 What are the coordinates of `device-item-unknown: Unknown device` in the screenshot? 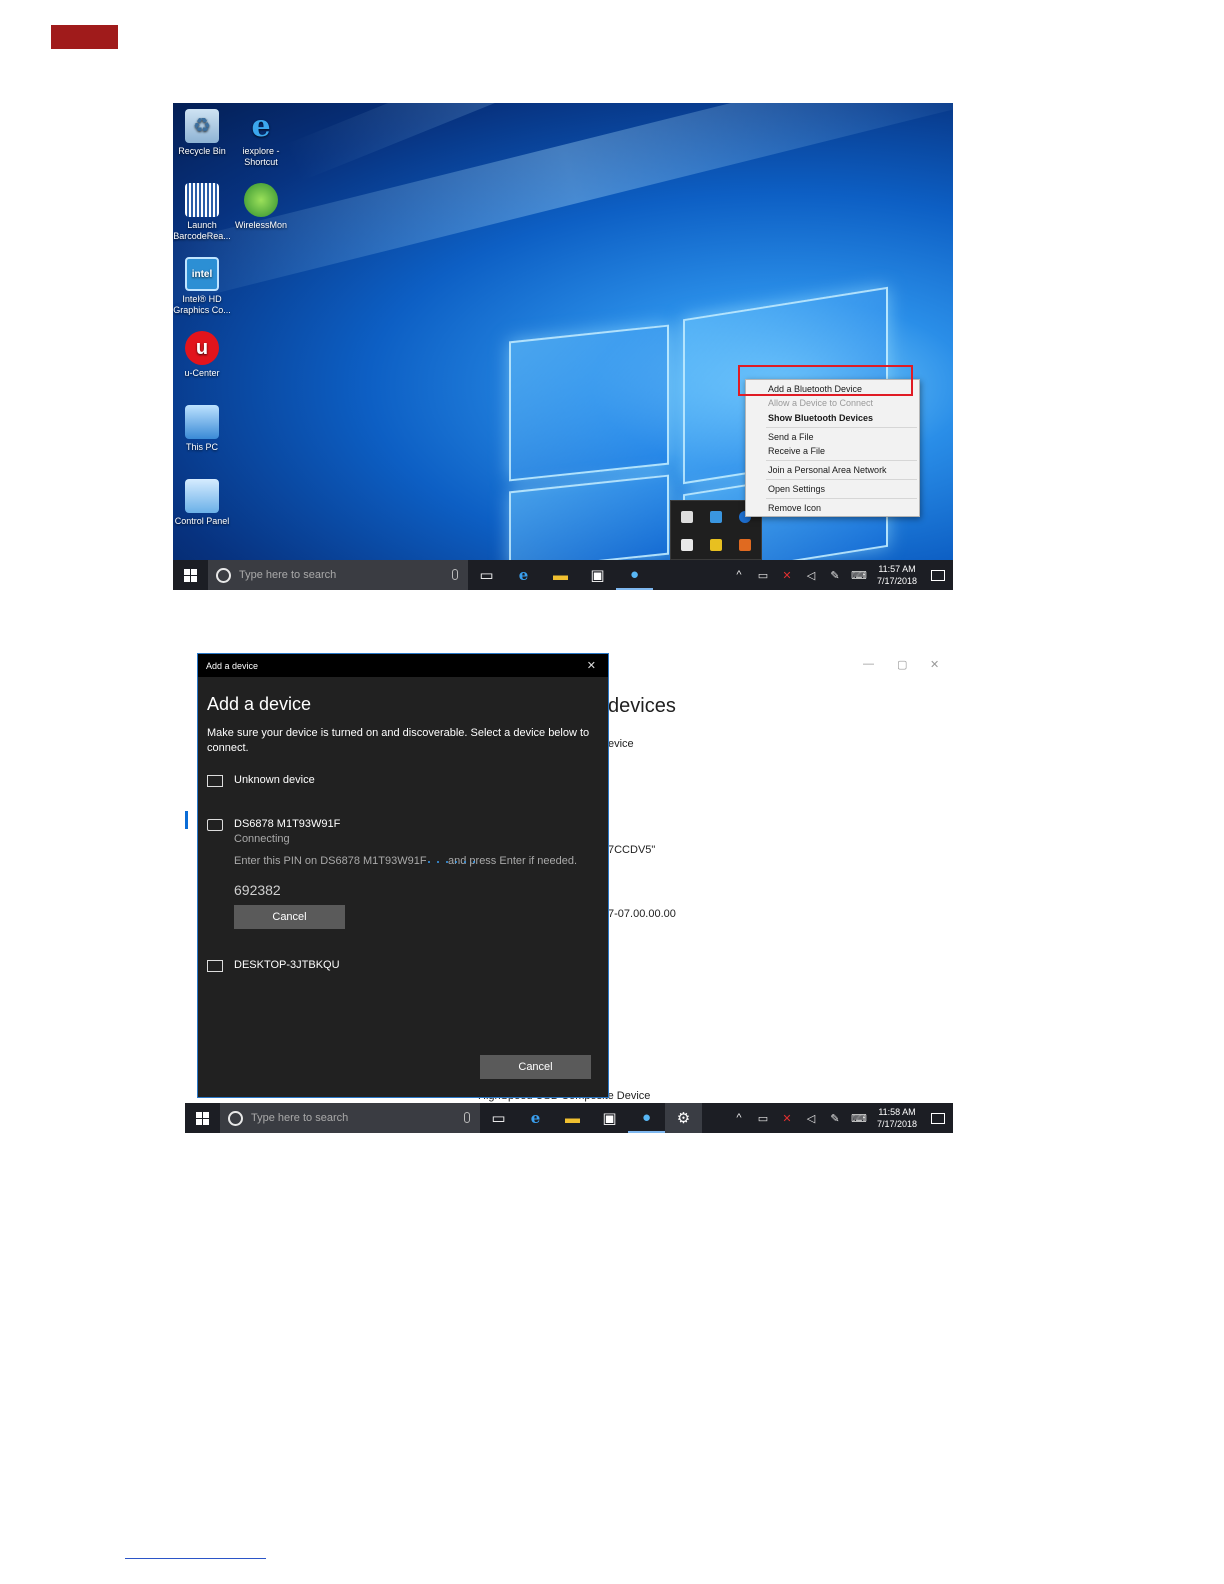 It's located at (397, 783).